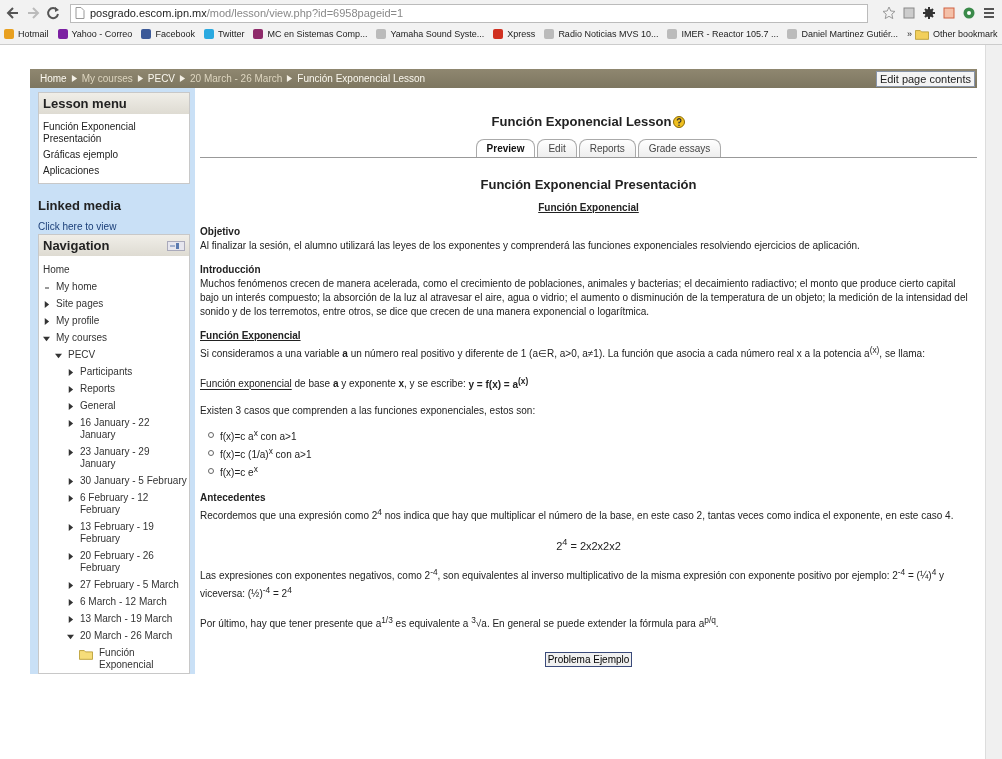 The image size is (1002, 759). Describe the element at coordinates (581, 121) in the screenshot. I see `lesson-title: Función Exponencial Lesson` at that location.